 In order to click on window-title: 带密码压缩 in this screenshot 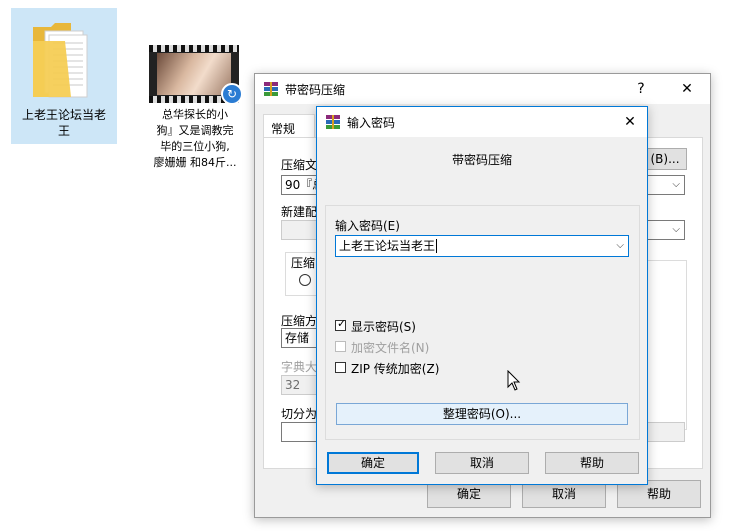, I will do `click(315, 90)`.